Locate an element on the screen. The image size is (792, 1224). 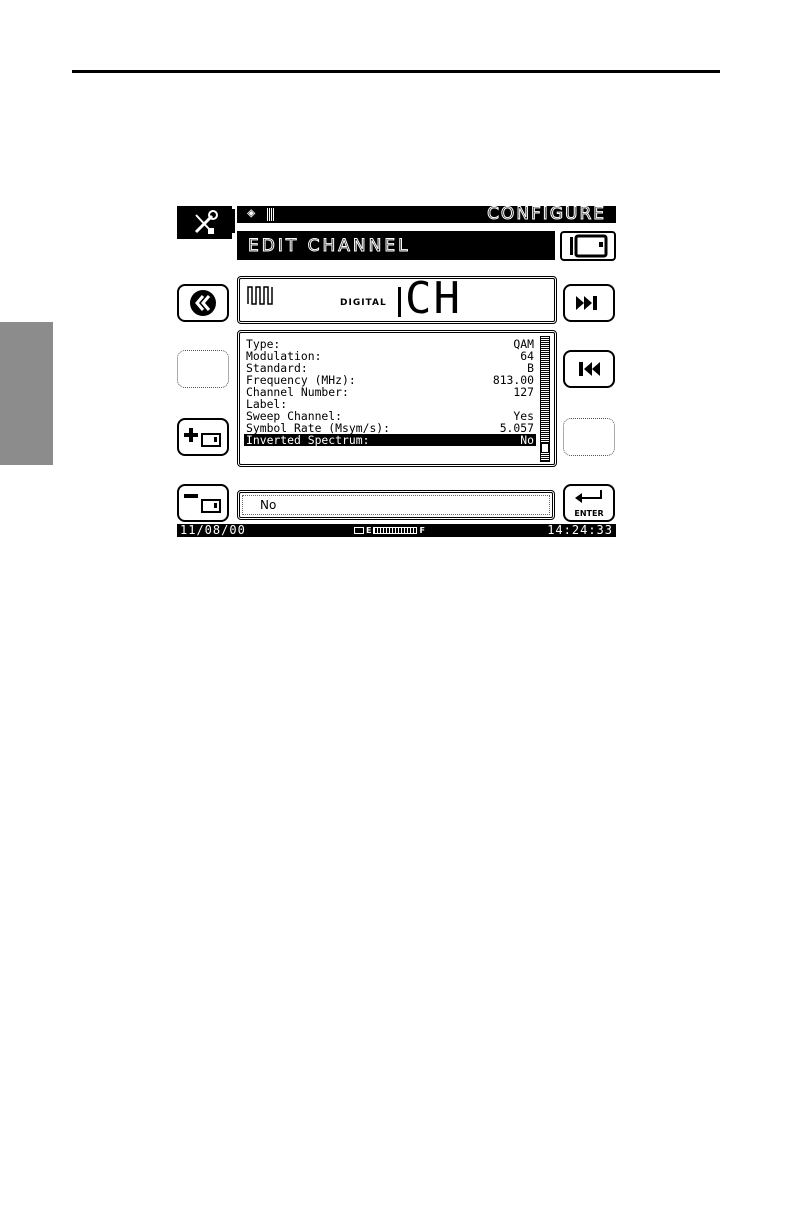
value-input-text: No is located at coordinates (268, 505).